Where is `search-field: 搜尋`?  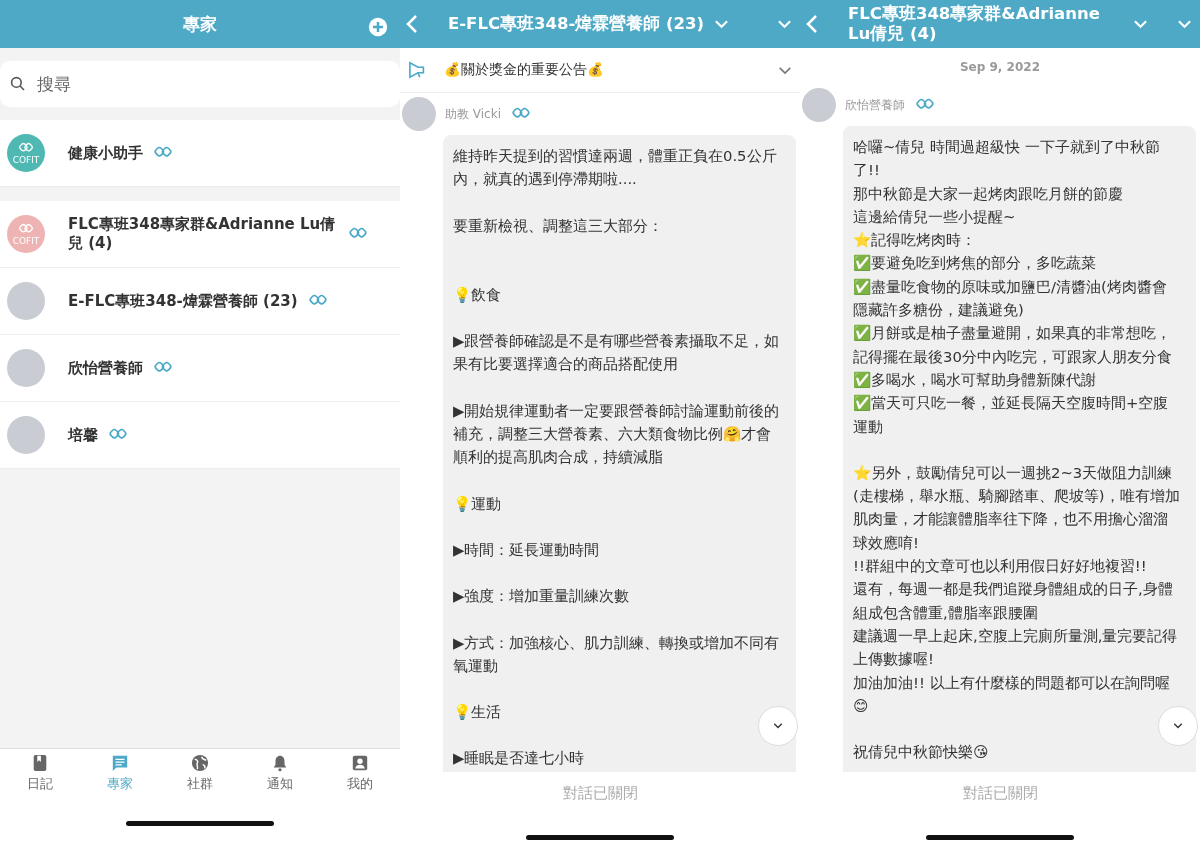 search-field: 搜尋 is located at coordinates (200, 84).